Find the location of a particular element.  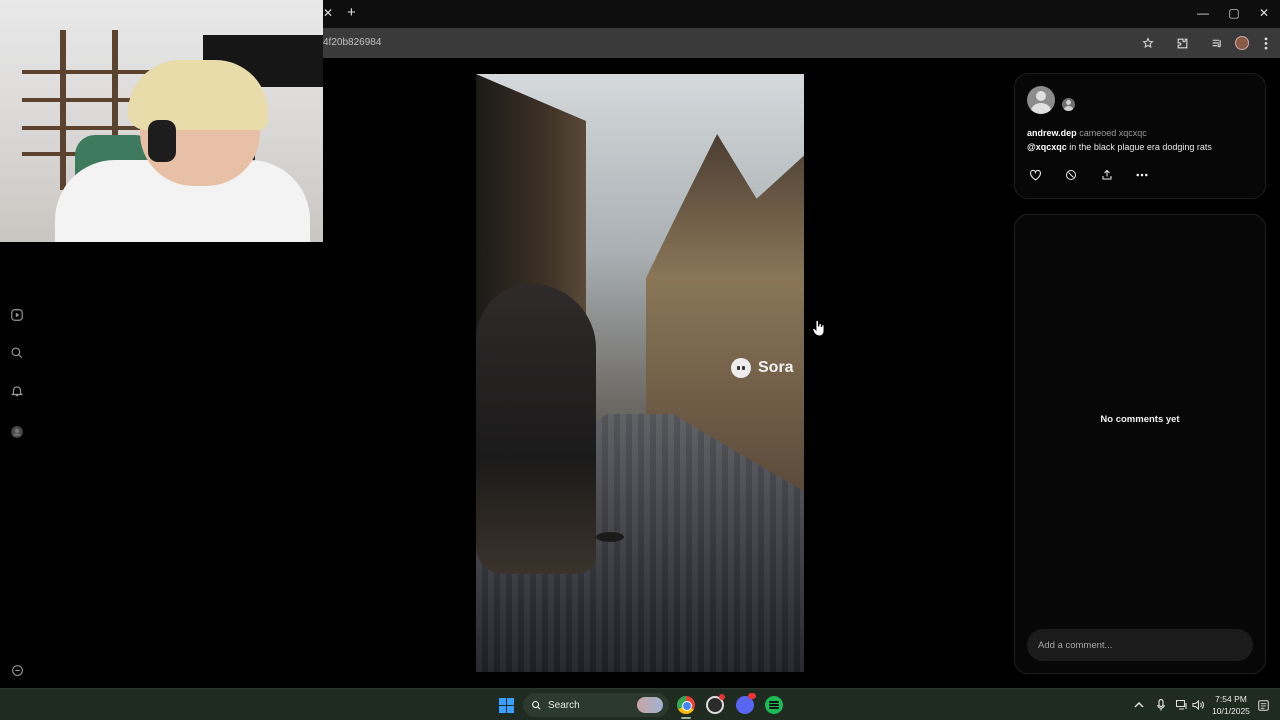

headset is located at coordinates (162, 141).